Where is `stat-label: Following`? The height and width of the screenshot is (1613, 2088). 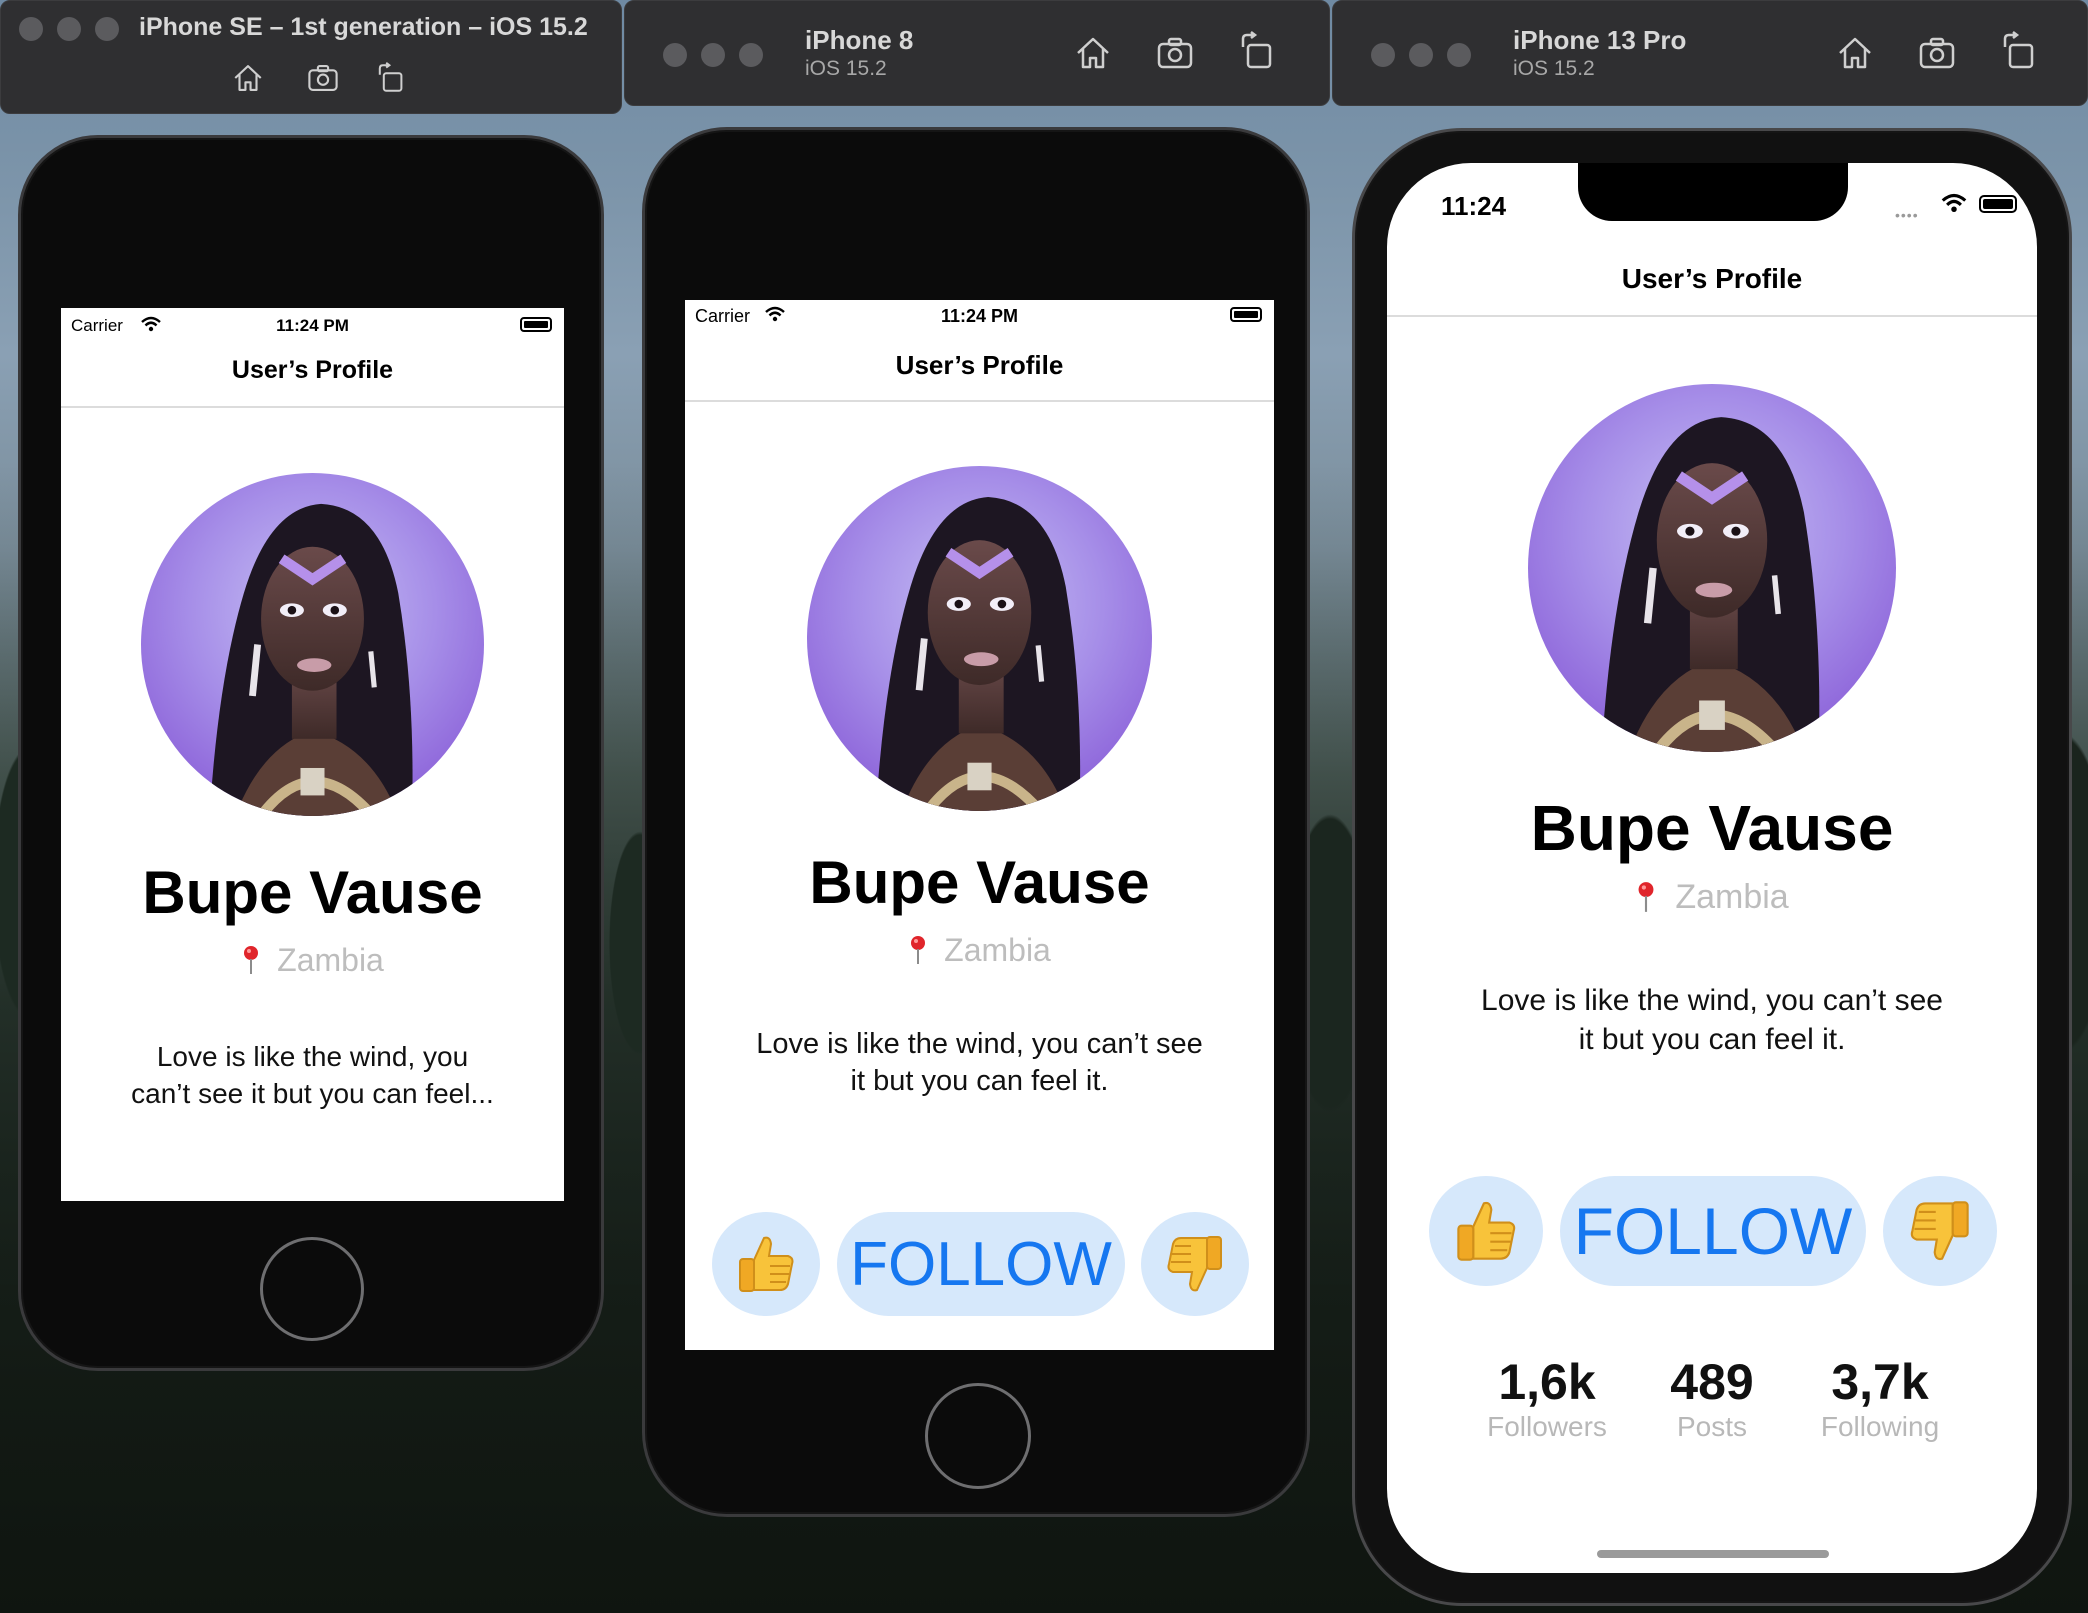
stat-label: Following is located at coordinates (1880, 1426).